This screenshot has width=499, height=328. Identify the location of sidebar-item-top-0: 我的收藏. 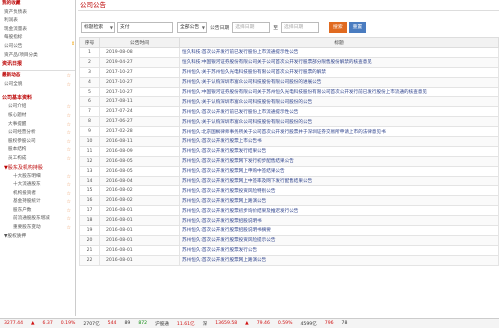
(37, 4).